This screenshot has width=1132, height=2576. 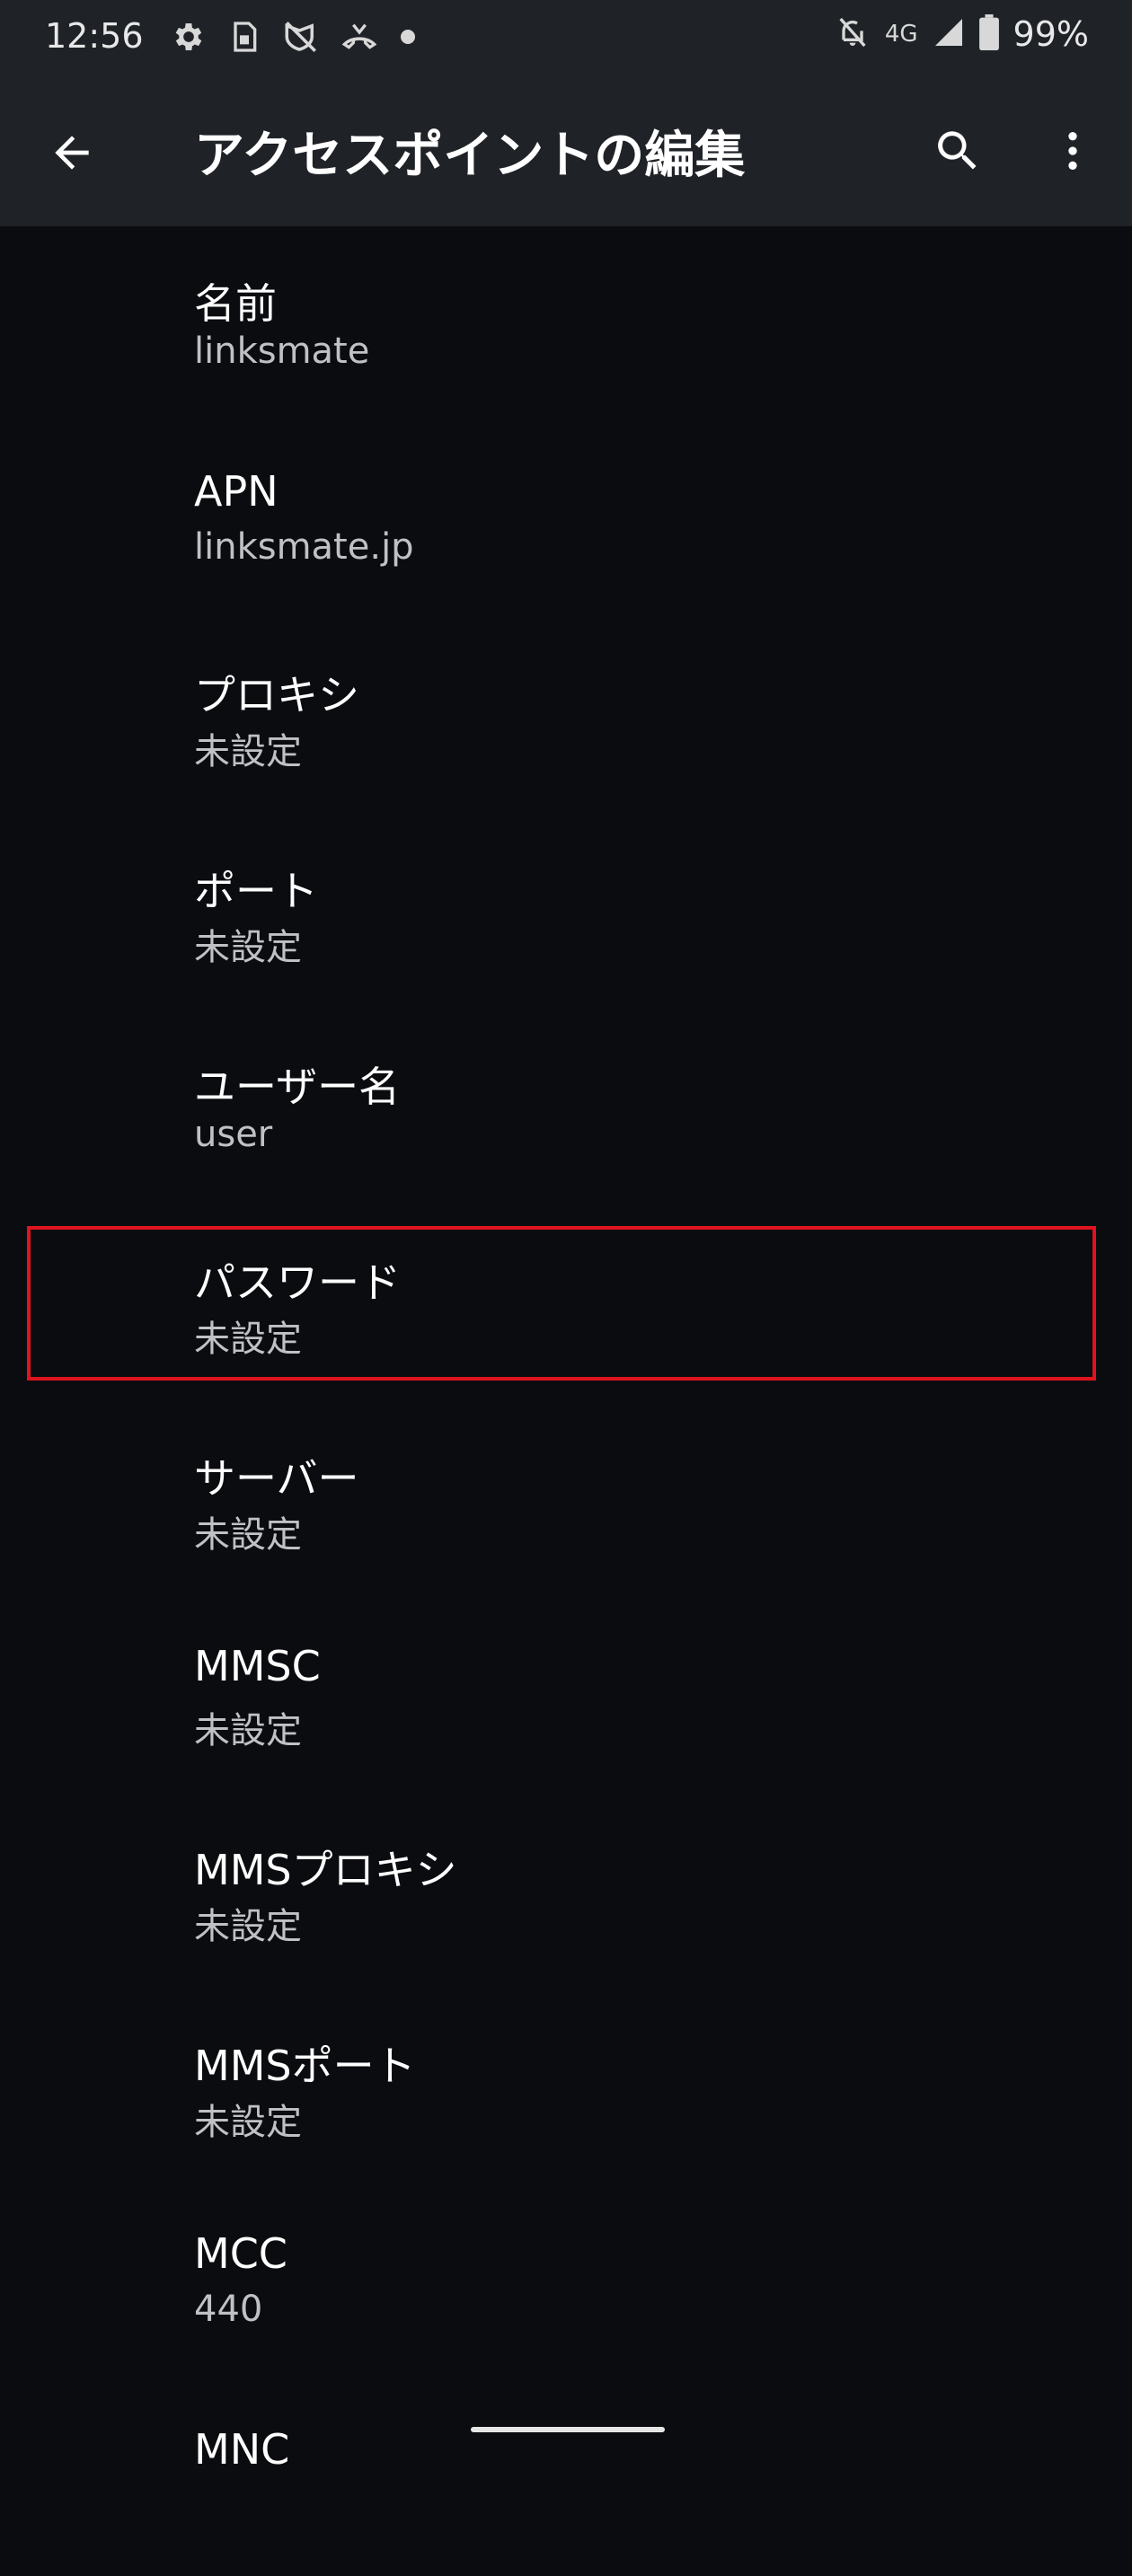 I want to click on setting-value: 440, so click(x=228, y=2309).